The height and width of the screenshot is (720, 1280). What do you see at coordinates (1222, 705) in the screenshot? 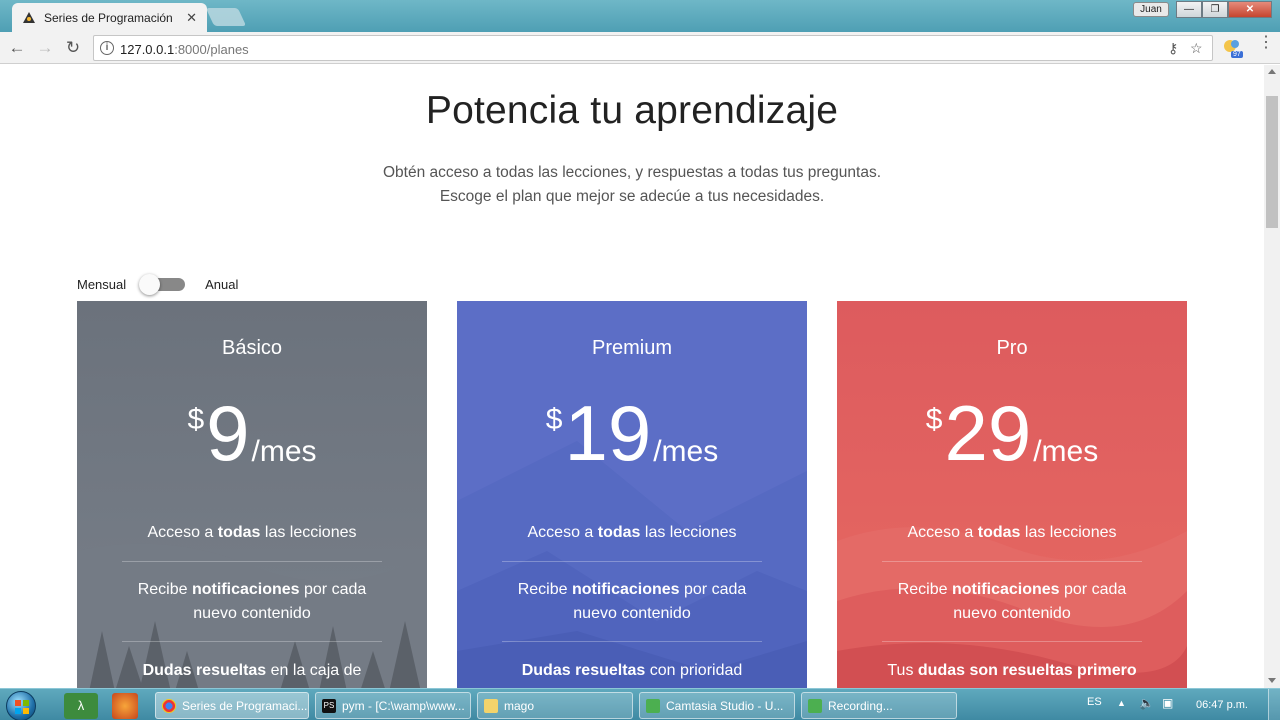
I see `taskbar-clock: 06:47 p.m.` at bounding box center [1222, 705].